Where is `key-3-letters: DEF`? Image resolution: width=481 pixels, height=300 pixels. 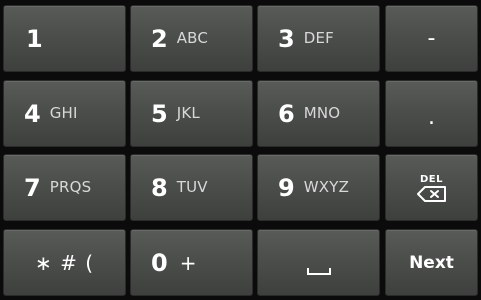
key-3-letters: DEF is located at coordinates (318, 38).